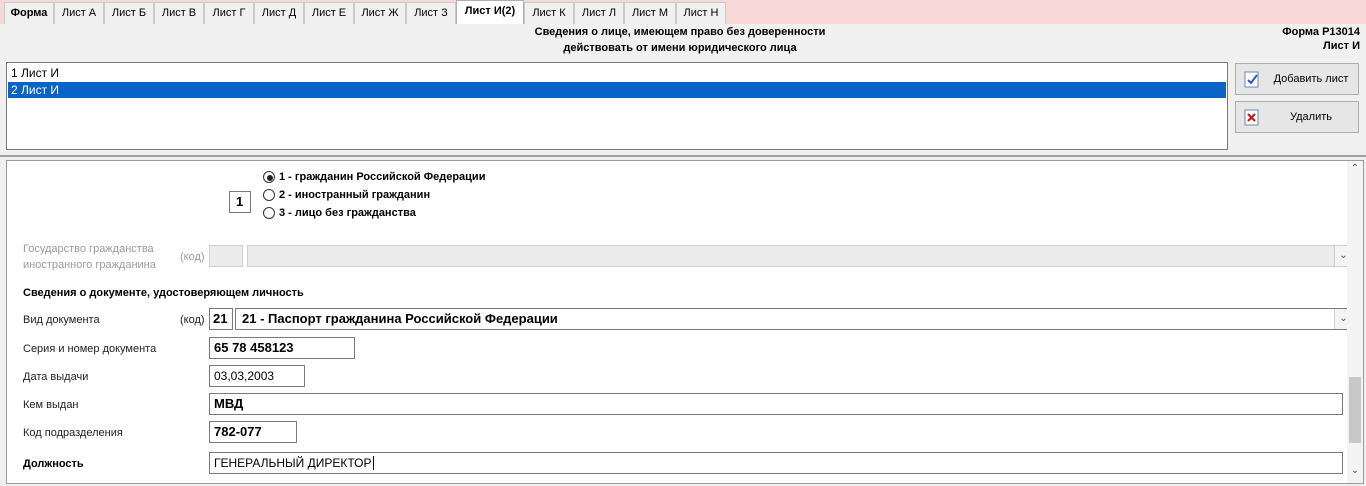 Image resolution: width=1366 pixels, height=486 pixels. What do you see at coordinates (1311, 117) in the screenshot?
I see `delete-sheet-label: Удалить` at bounding box center [1311, 117].